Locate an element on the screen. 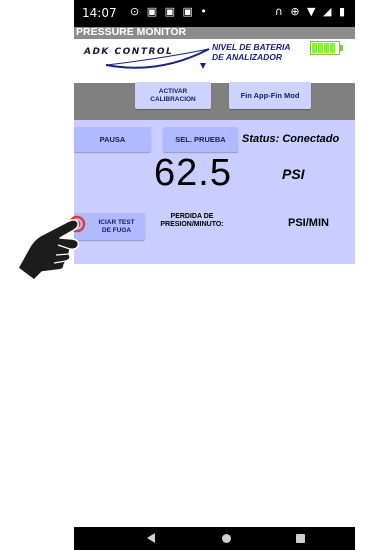  control-panel is located at coordinates (214, 101).